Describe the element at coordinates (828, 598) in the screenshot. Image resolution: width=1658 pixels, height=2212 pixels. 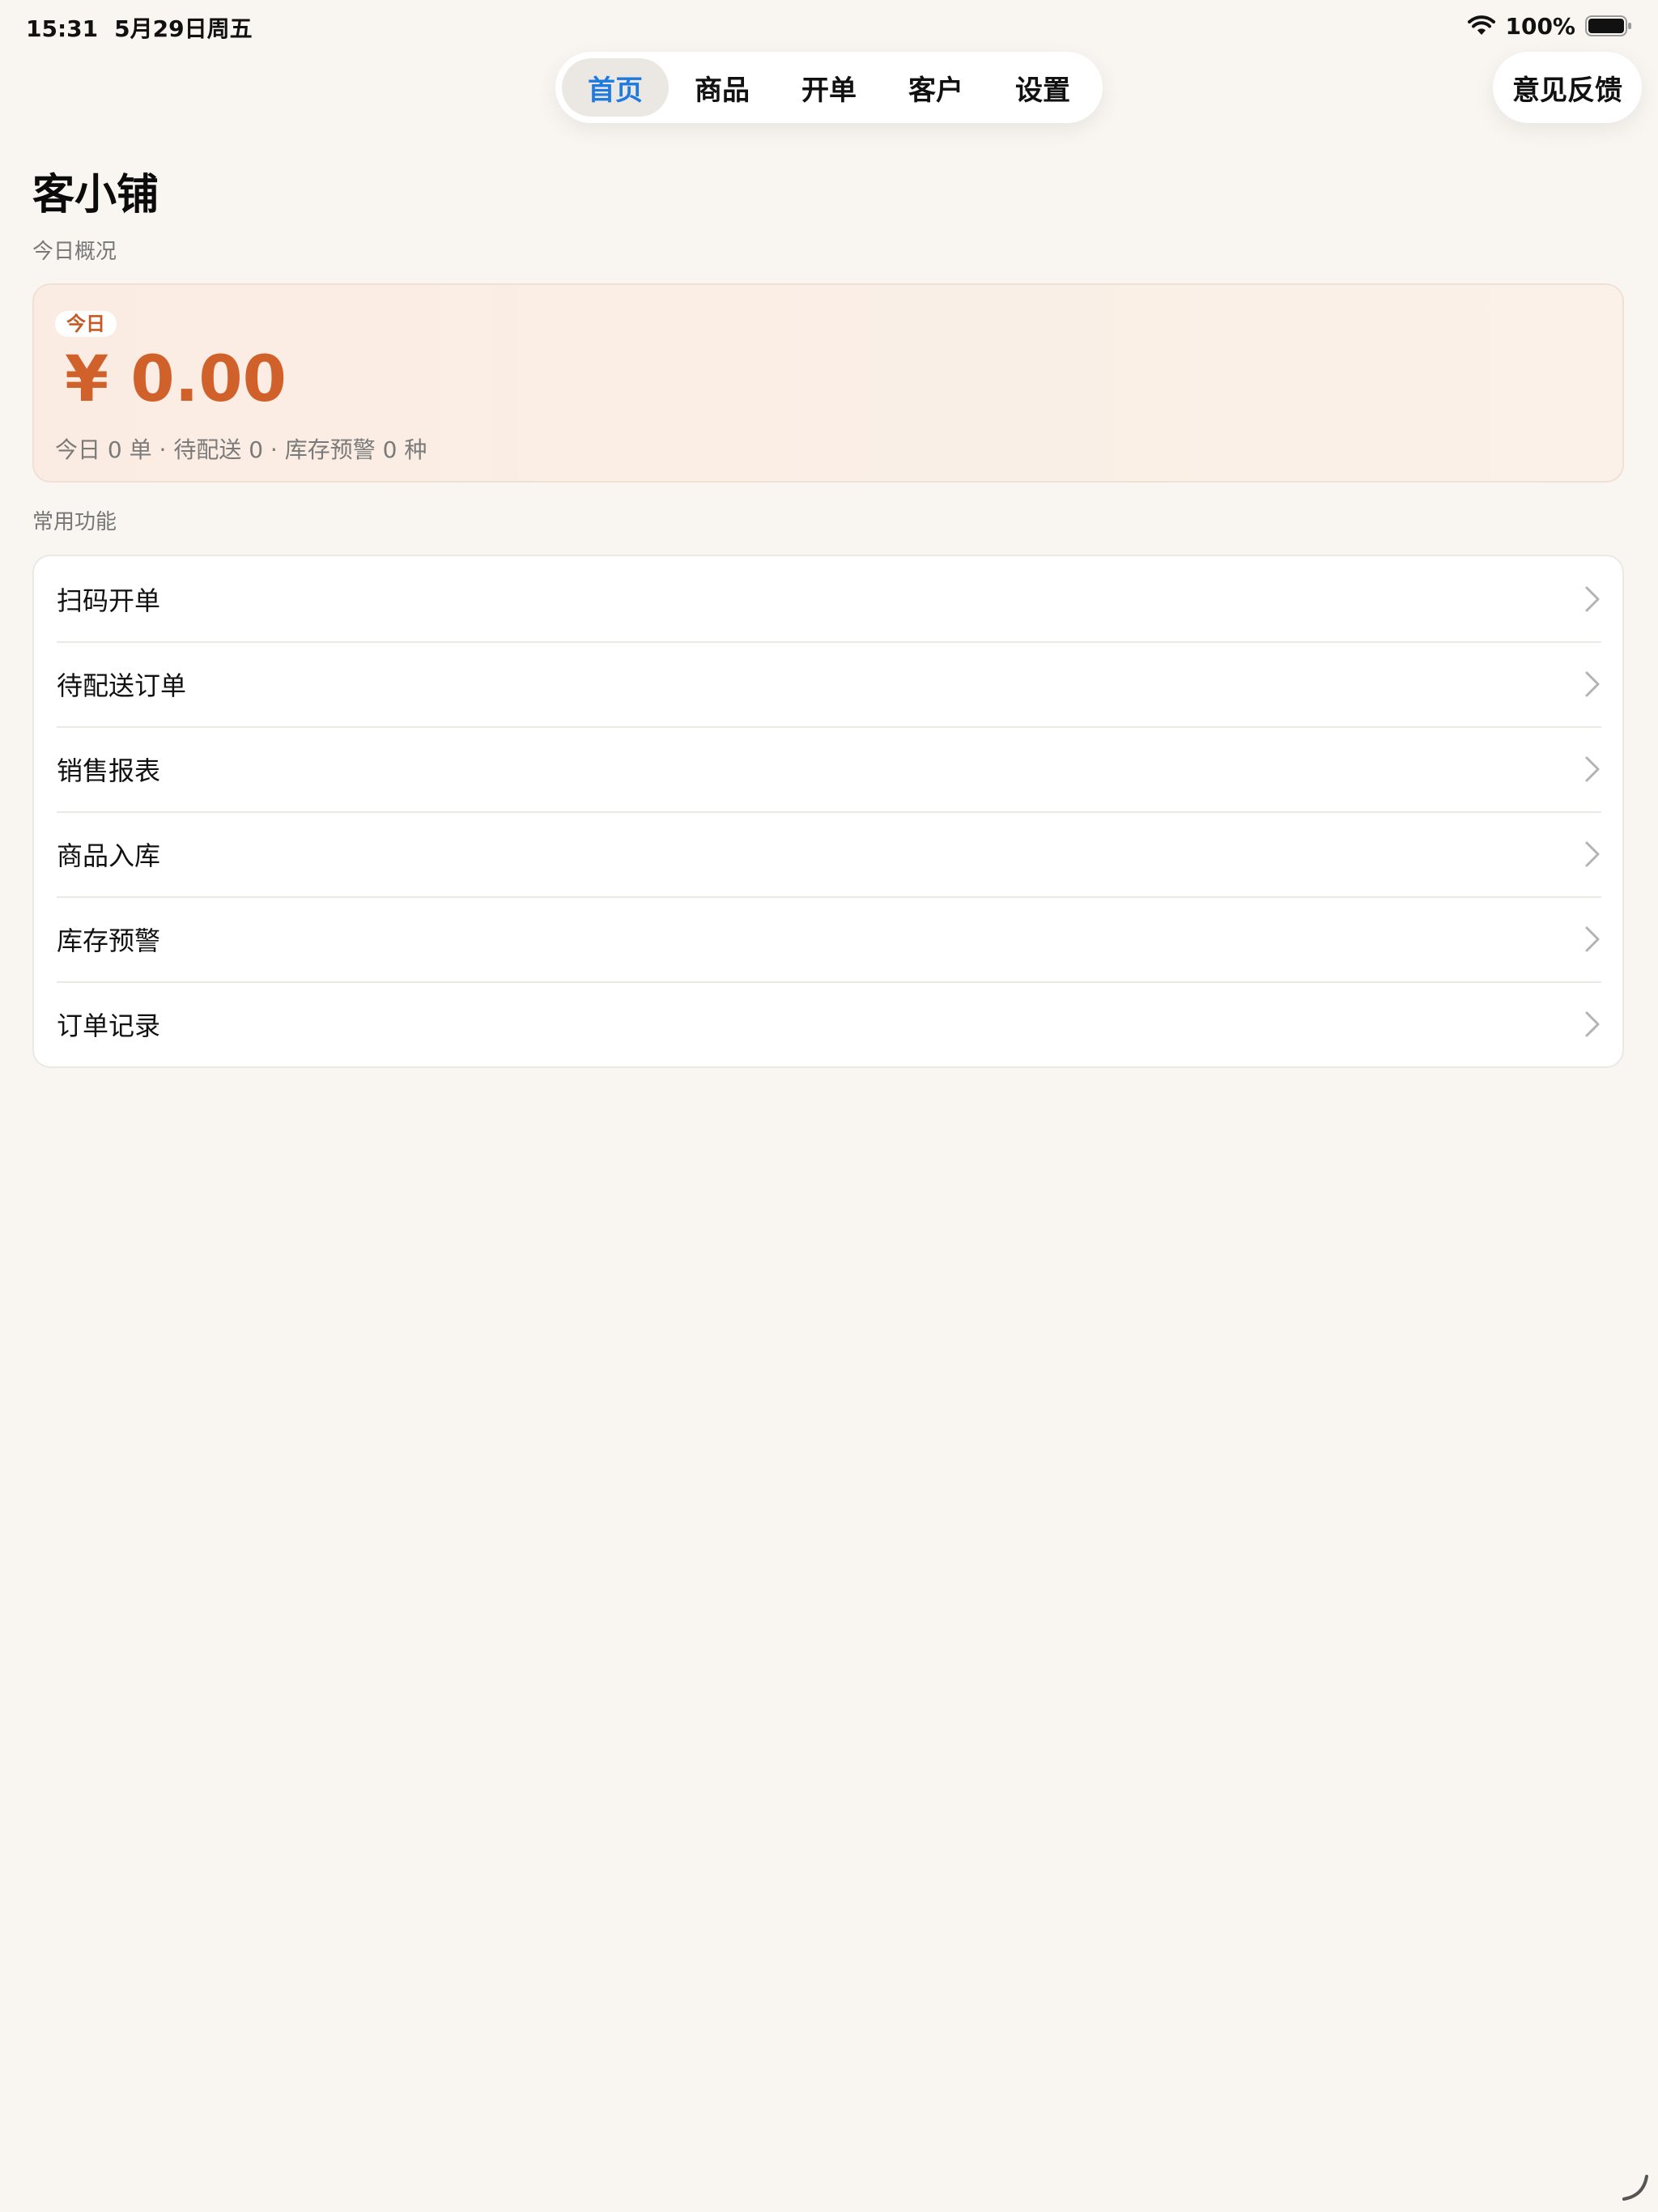
I see `function-scan-order: 扫码开单` at that location.